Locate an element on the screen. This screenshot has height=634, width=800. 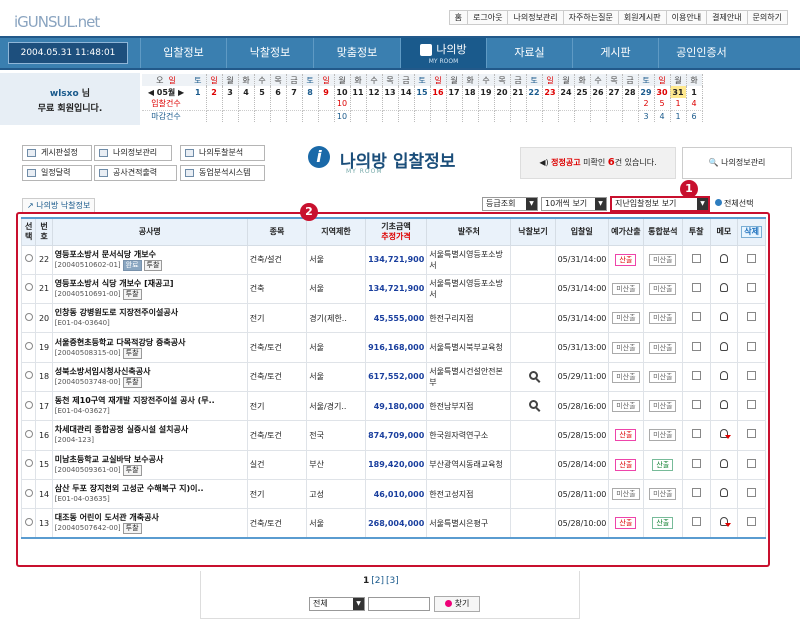
day-cell: 12 is located at coordinates (374, 92).